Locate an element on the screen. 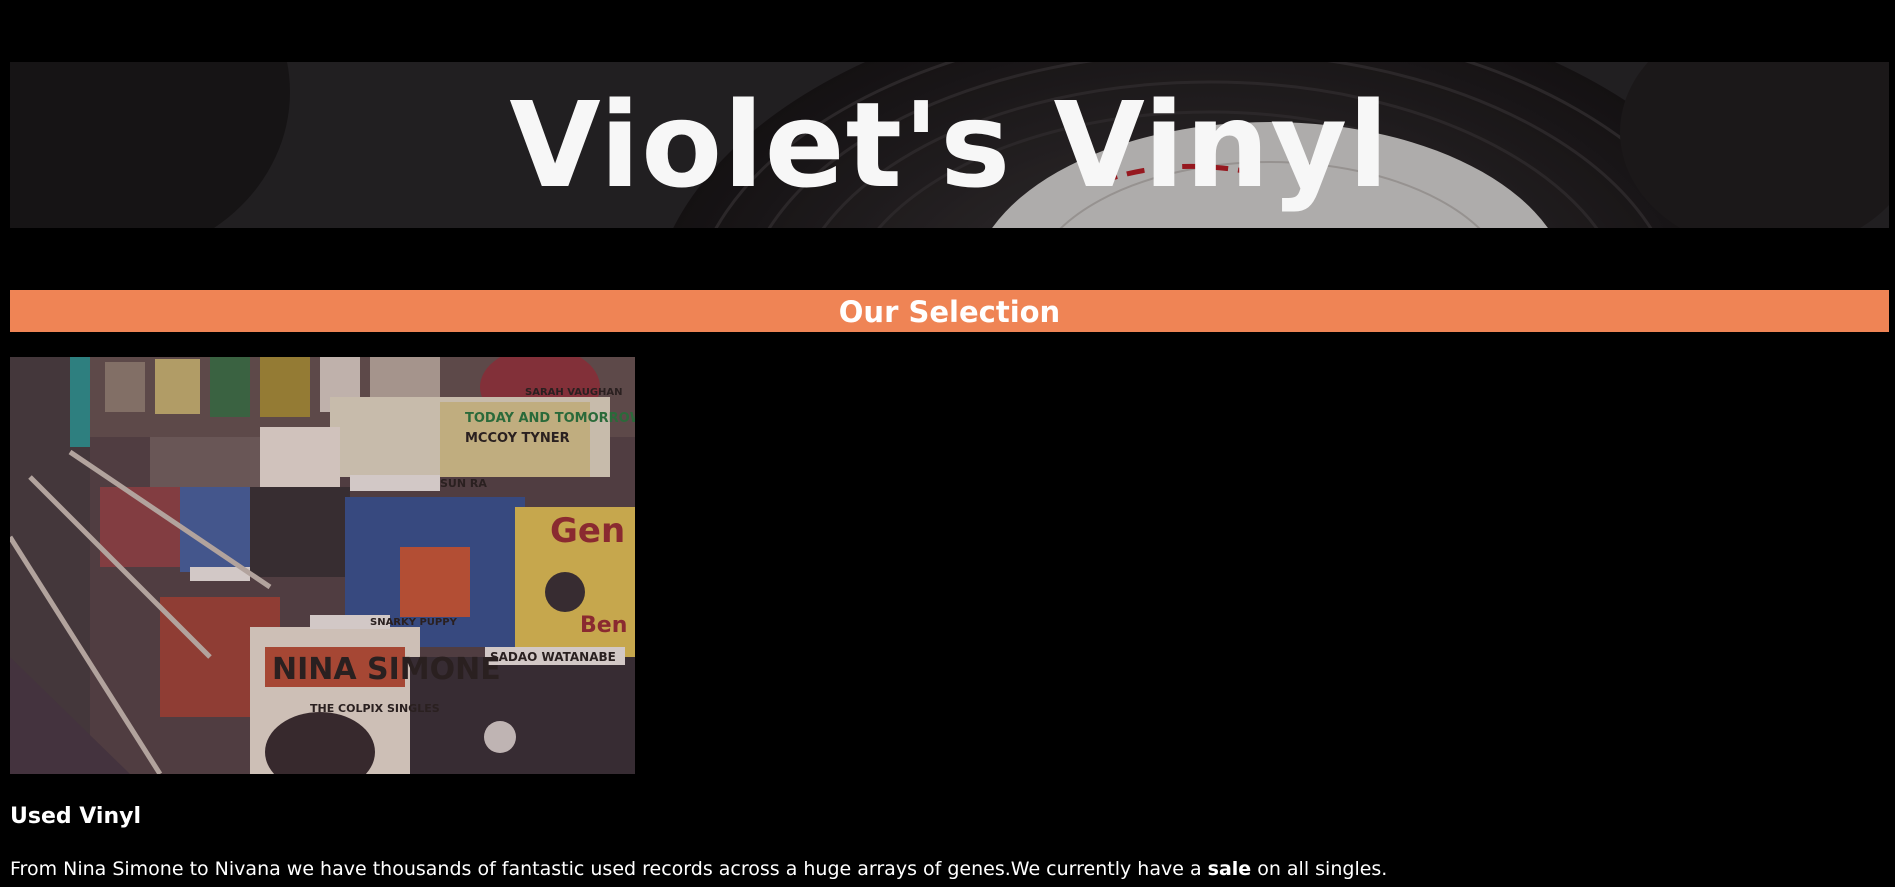  album-label: SADAO WATANABE is located at coordinates (553, 657).